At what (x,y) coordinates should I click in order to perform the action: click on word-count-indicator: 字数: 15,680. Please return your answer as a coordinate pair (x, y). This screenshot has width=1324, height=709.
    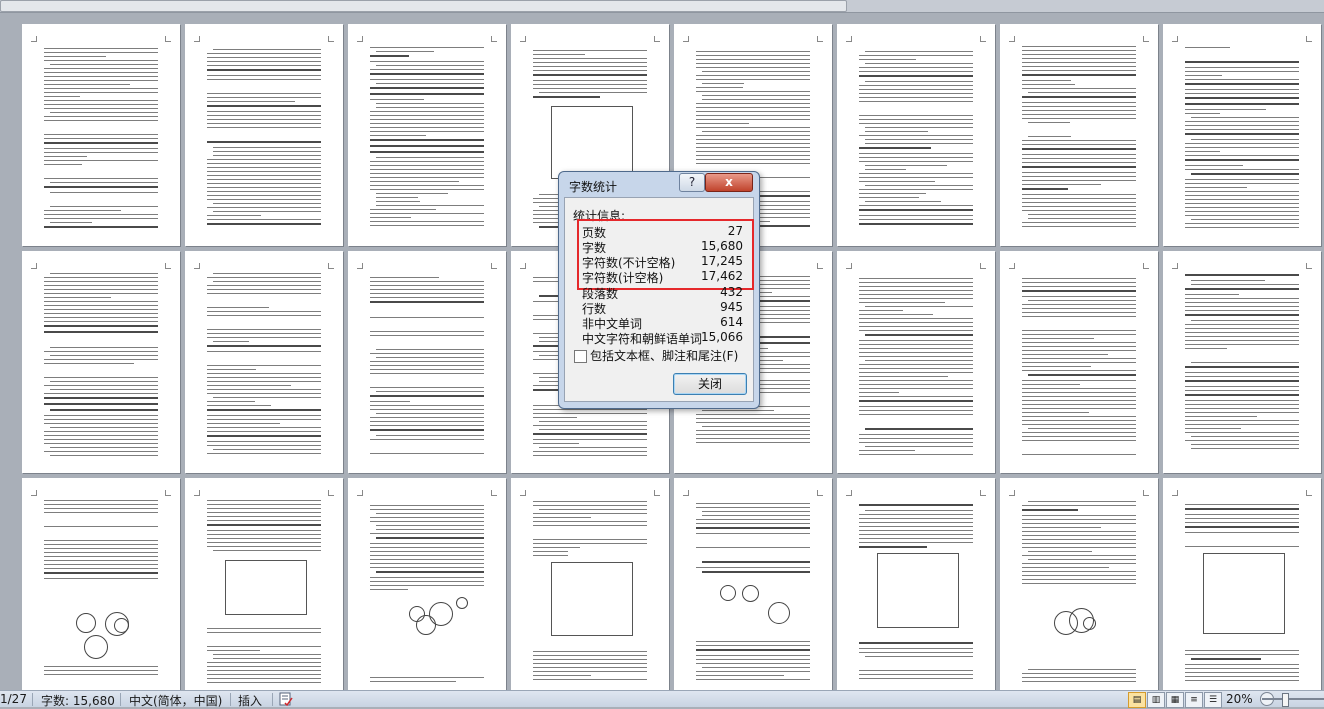
    Looking at the image, I should click on (78, 700).